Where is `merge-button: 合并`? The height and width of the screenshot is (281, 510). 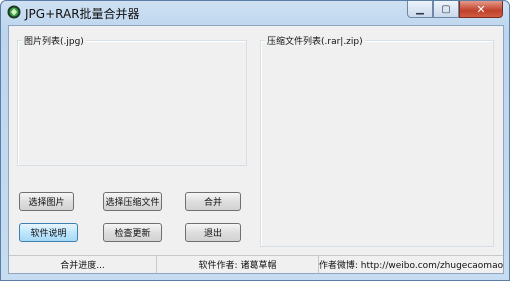
merge-button: 合并 is located at coordinates (213, 201).